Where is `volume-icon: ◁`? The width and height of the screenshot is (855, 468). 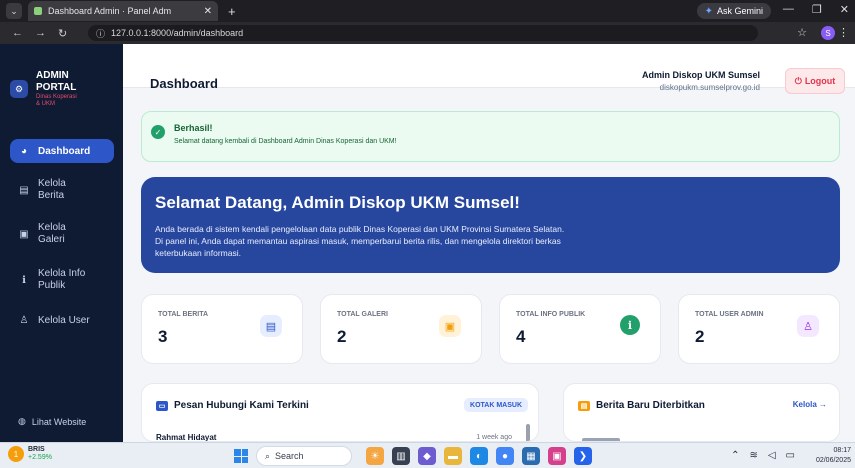
volume-icon: ◁ is located at coordinates (772, 455).